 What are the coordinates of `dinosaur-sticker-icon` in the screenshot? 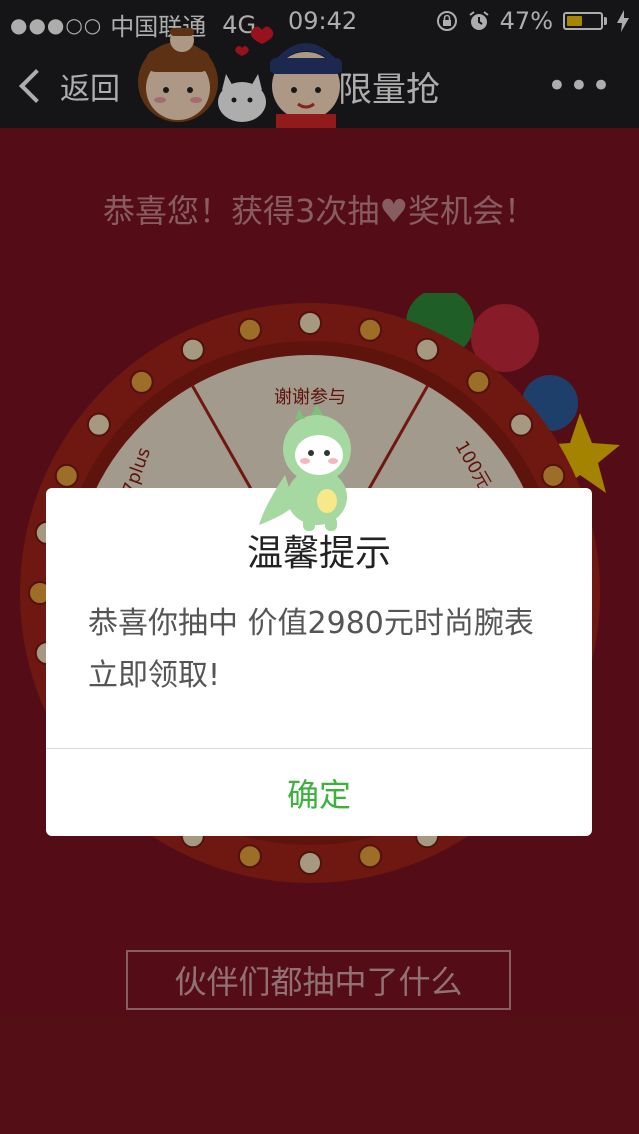 It's located at (305, 468).